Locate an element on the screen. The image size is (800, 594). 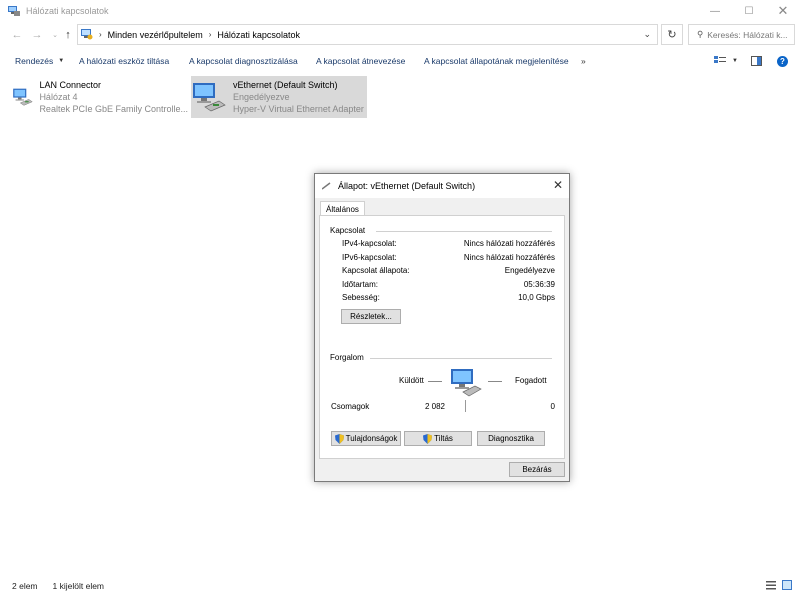
help-icon: ? is located at coordinates (782, 61).